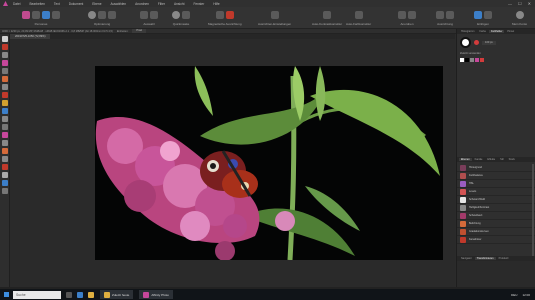 The height and width of the screenshot is (300, 535). Describe the element at coordinates (6, 294) in the screenshot. I see `windows-start-icon` at that location.